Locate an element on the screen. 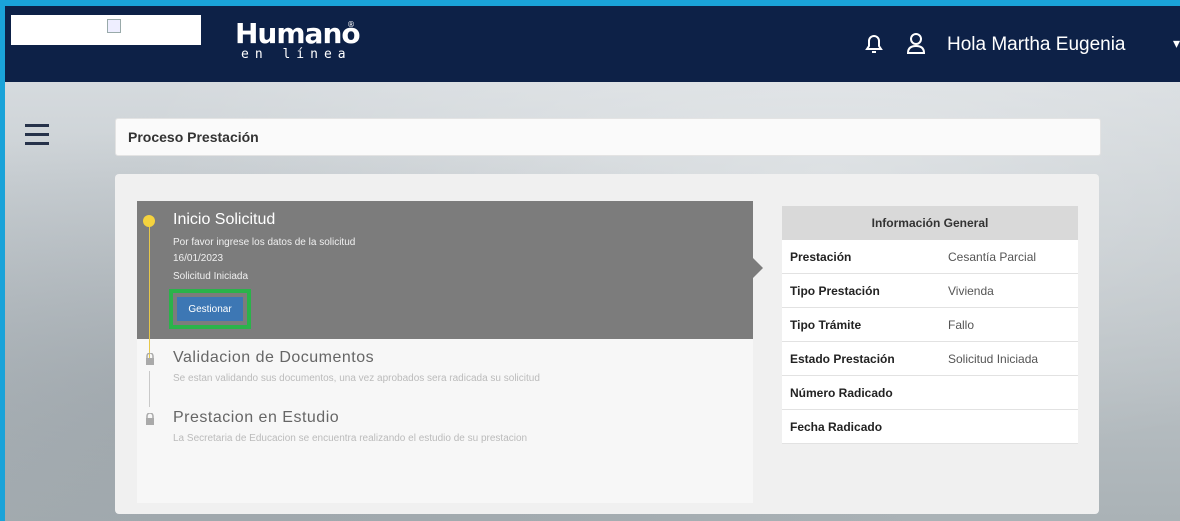  page-title: Proceso Prestación is located at coordinates (193, 137).